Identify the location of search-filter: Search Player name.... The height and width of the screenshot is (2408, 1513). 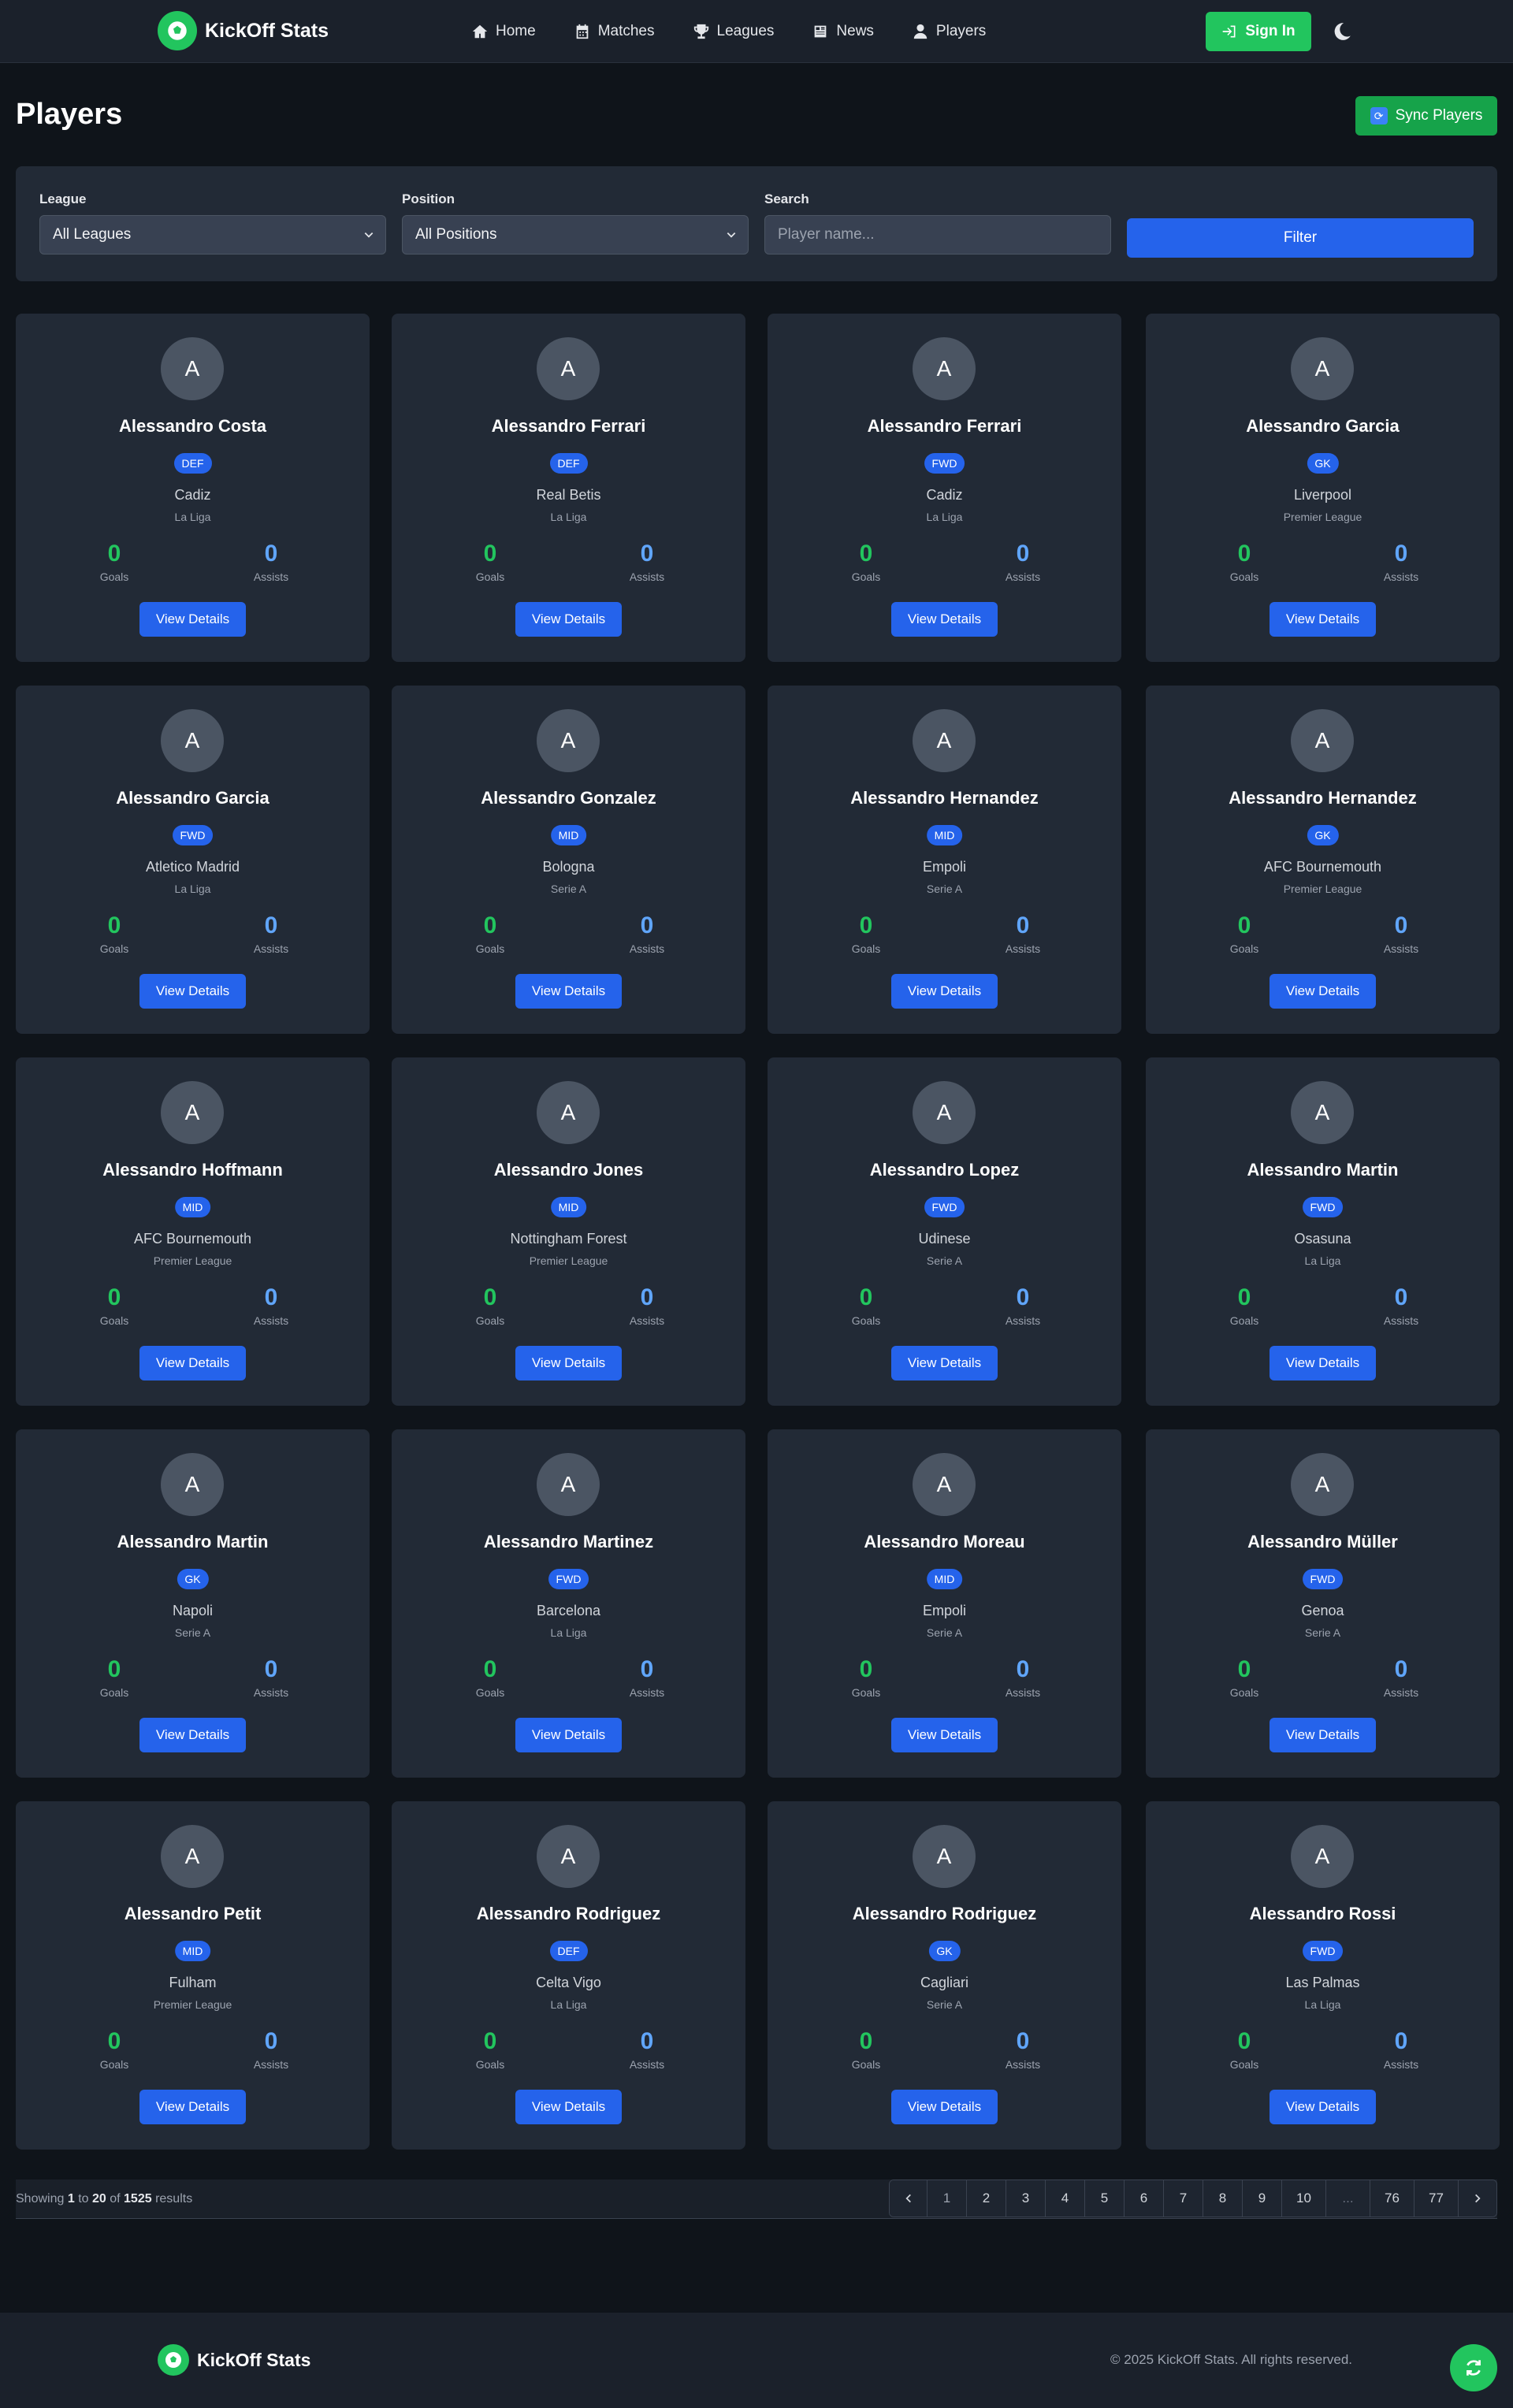
(937, 223).